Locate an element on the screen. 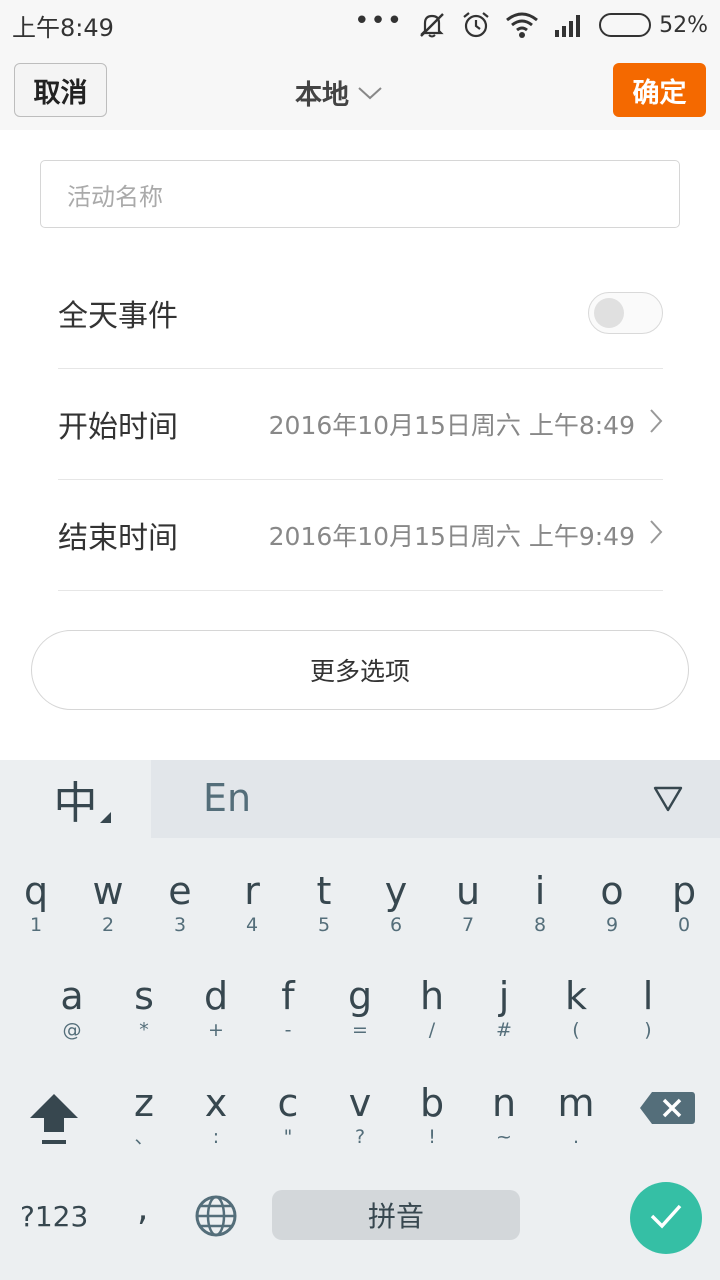 This screenshot has height=1280, width=720. start-time-row: 开始时间 2016年10月15日周六 上午8:49 is located at coordinates (360, 424).